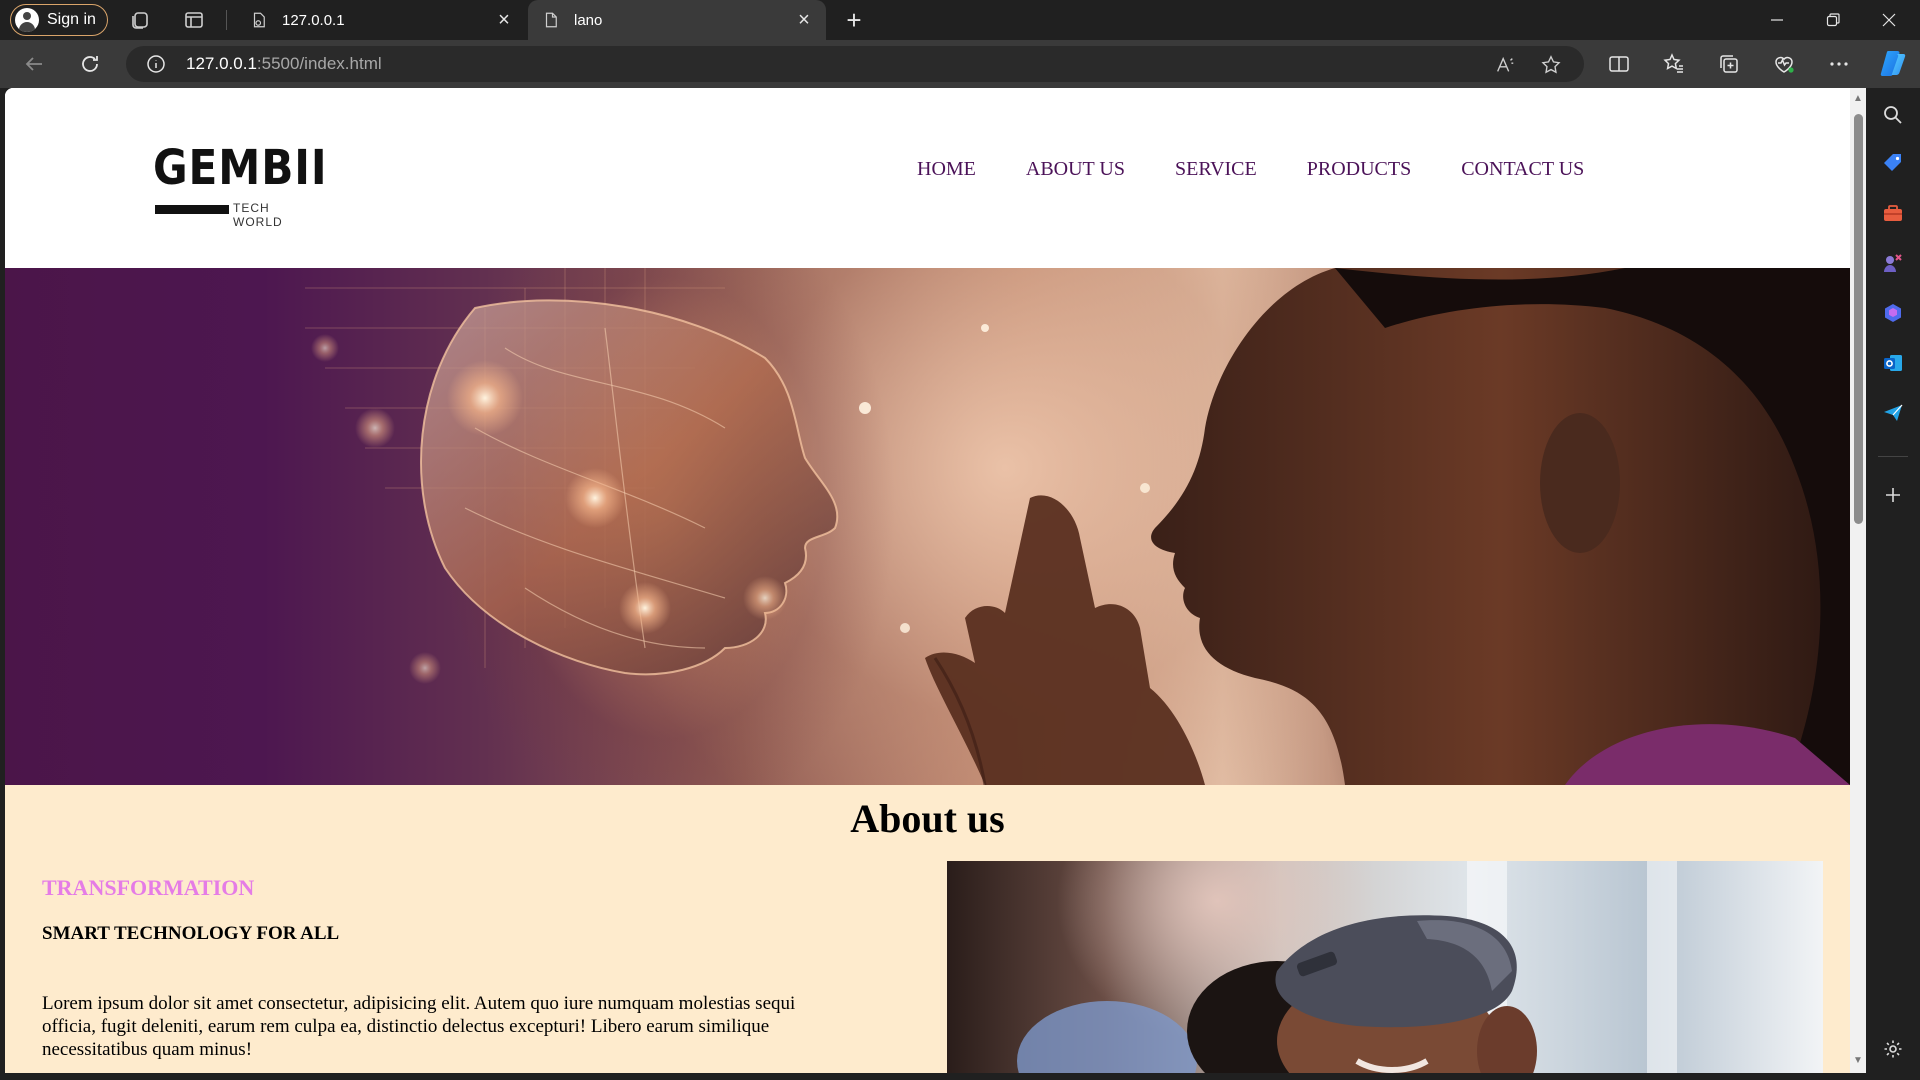  Describe the element at coordinates (258, 215) in the screenshot. I see `logo-tagline: TECH WORLD` at that location.